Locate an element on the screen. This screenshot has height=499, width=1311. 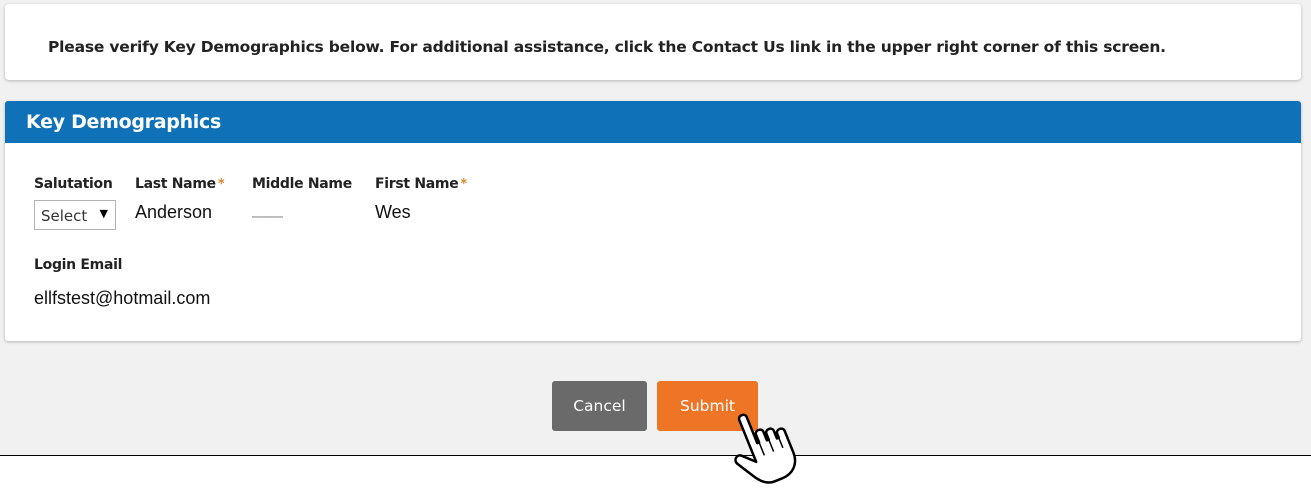
last-name-value: Anderson is located at coordinates (174, 212).